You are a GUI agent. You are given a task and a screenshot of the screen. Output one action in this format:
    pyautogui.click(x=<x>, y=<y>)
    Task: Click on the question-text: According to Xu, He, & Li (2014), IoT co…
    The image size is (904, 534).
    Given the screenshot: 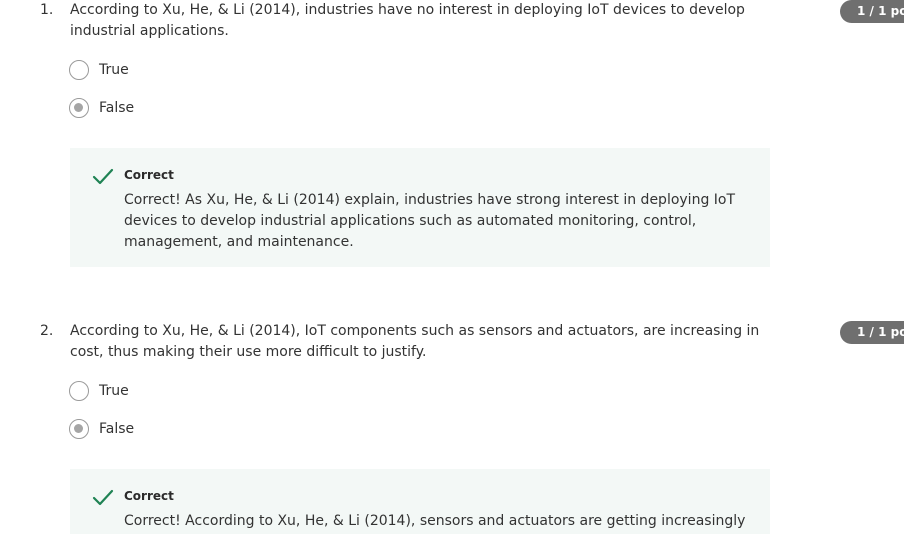 What is the action you would take?
    pyautogui.click(x=415, y=341)
    